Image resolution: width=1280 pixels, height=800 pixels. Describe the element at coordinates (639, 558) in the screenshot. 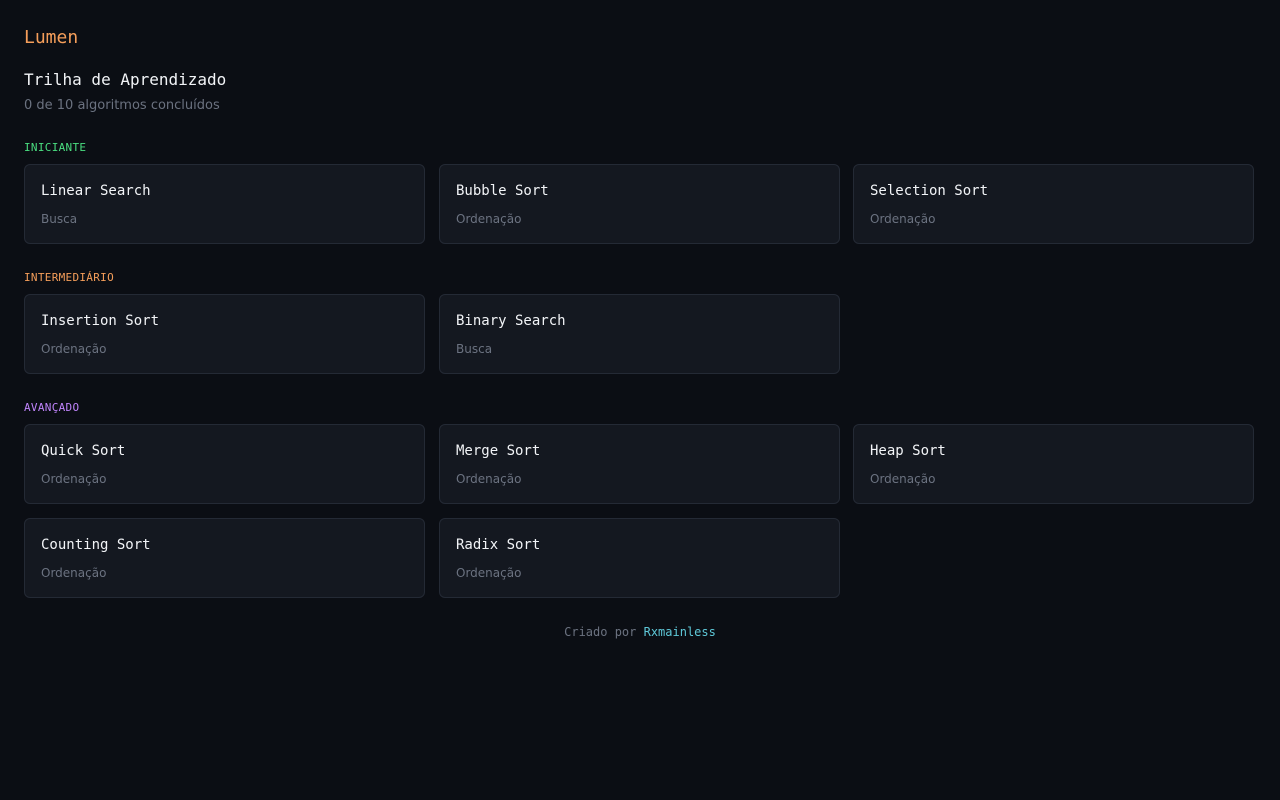

I see `algorithm-card-radix-sort: Radix Sort Ordenação` at that location.